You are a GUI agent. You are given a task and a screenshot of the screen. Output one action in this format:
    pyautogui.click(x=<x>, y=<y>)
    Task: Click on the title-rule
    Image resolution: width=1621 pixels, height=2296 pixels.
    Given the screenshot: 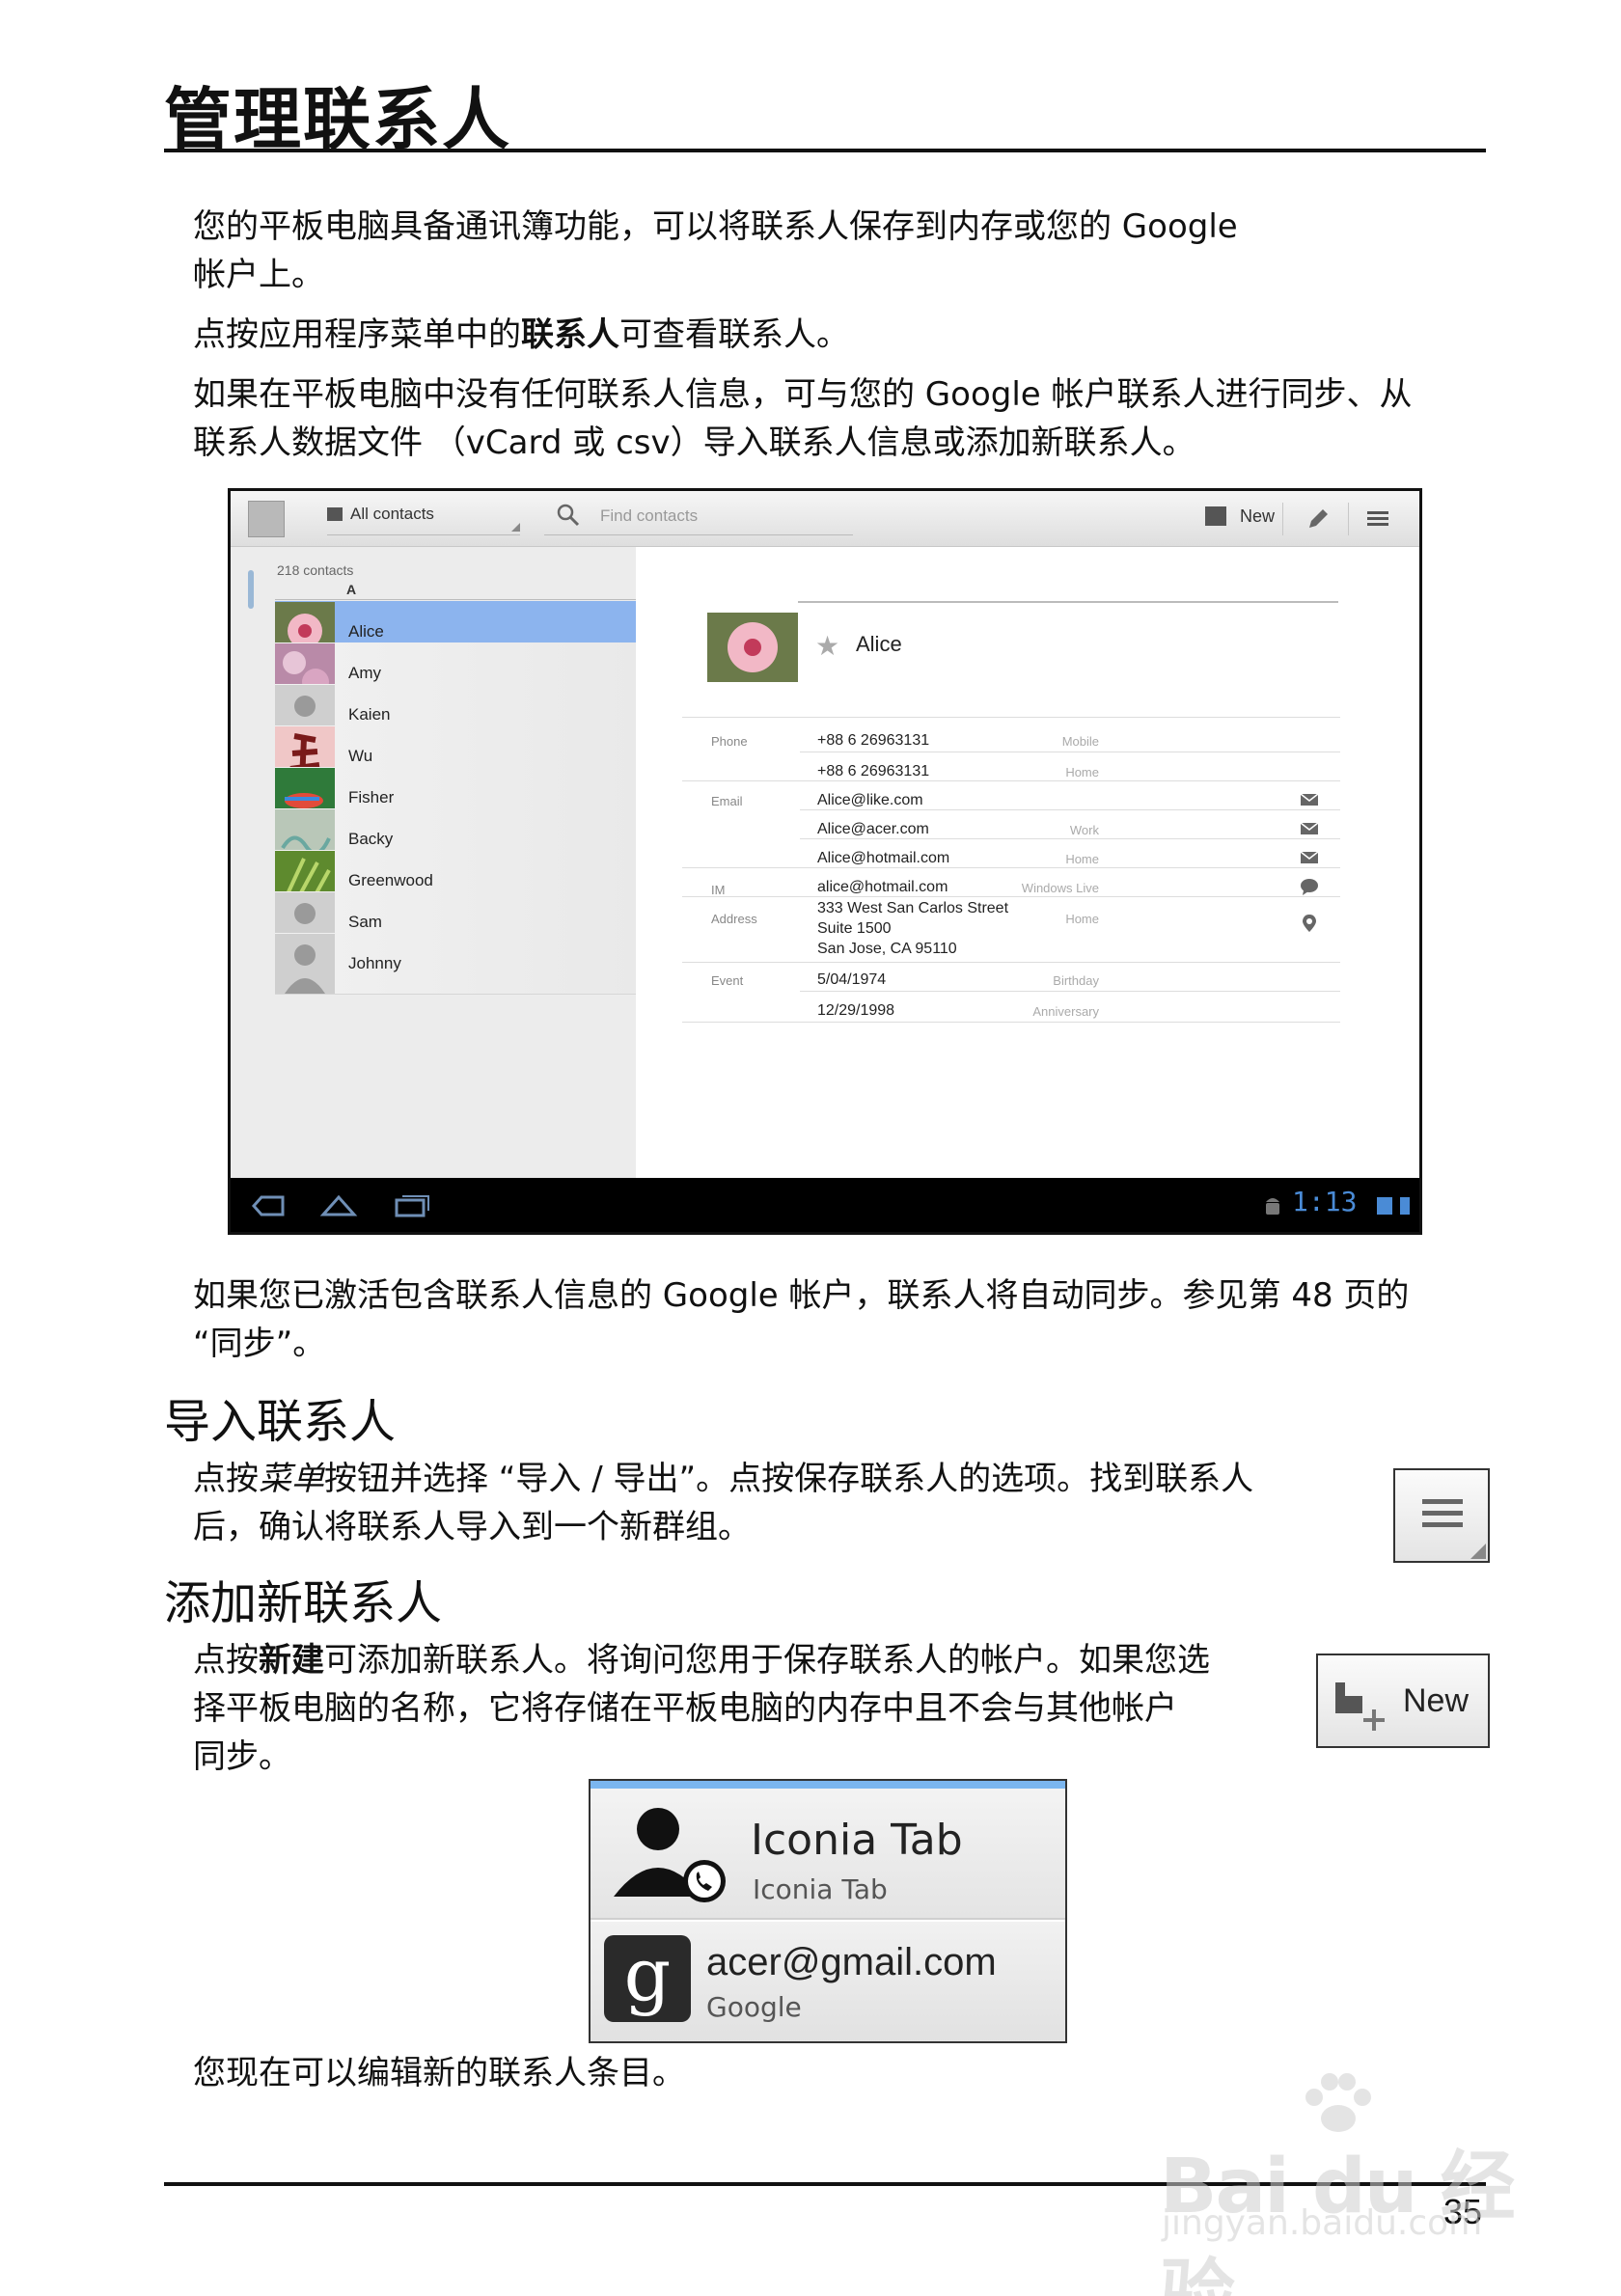 What is the action you would take?
    pyautogui.click(x=825, y=150)
    